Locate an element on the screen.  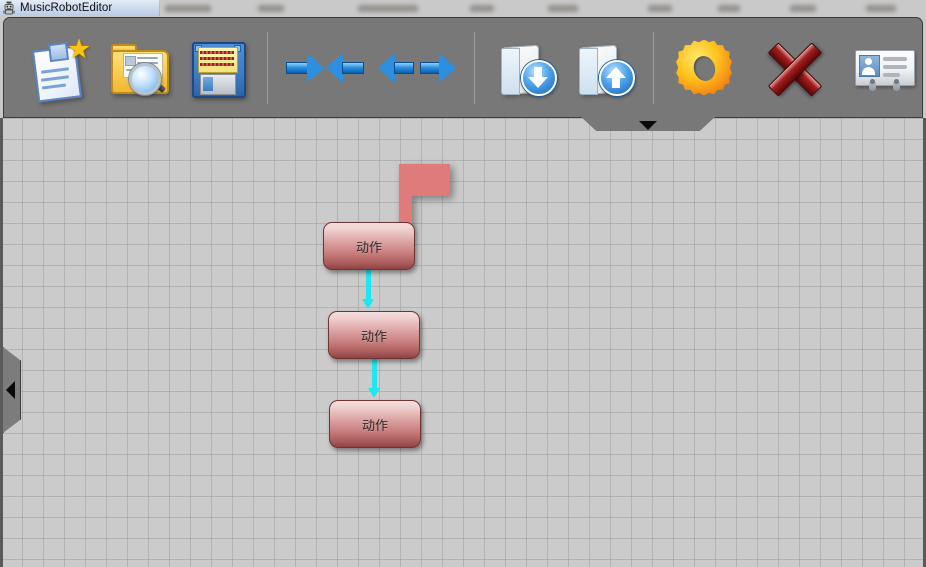
new-document-icon: ★ is located at coordinates (61, 68).